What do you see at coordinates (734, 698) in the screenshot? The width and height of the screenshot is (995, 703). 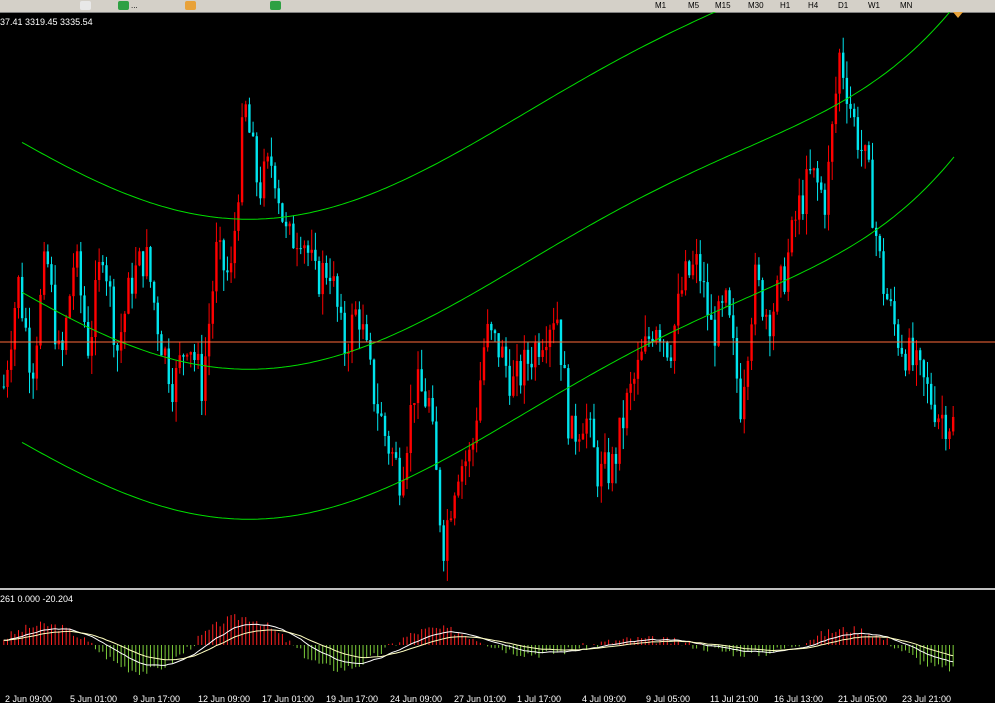 I see `time-axis-label: 11 Jul 21:00` at bounding box center [734, 698].